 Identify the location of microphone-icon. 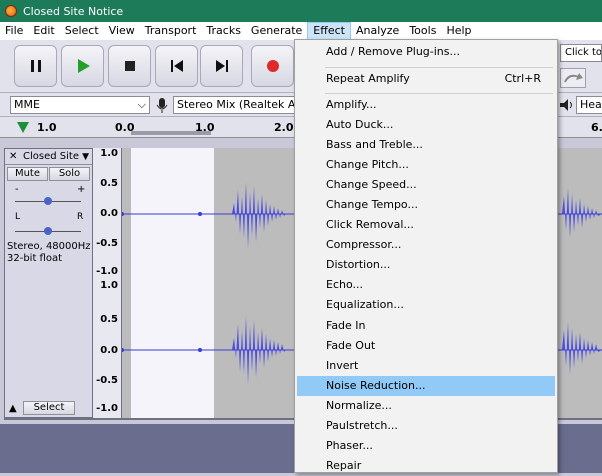
(162, 105).